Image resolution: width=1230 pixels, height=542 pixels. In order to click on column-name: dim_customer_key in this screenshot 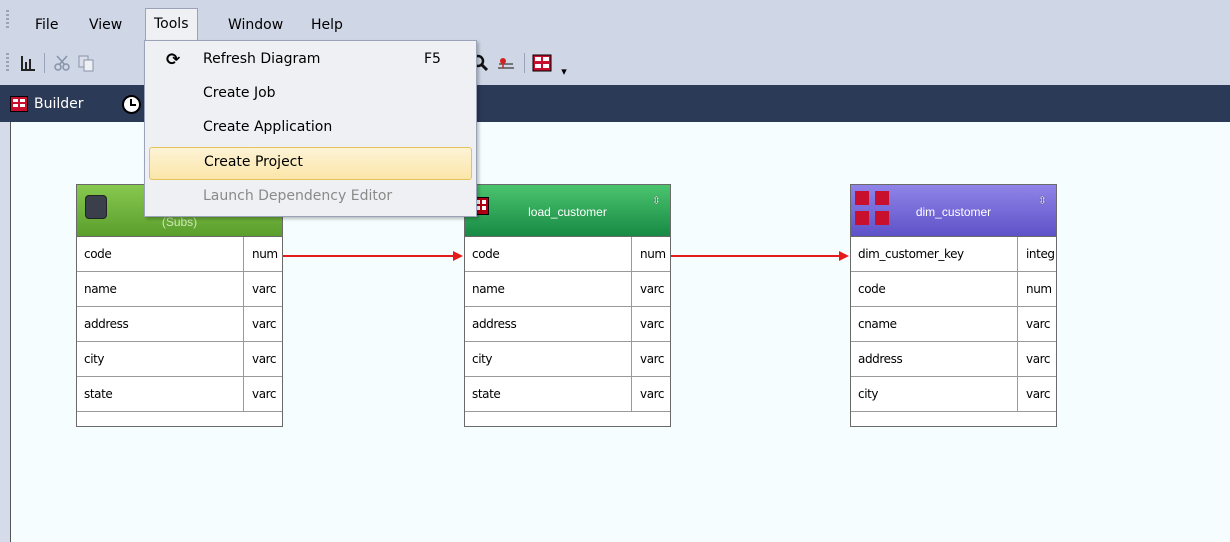, I will do `click(911, 254)`.